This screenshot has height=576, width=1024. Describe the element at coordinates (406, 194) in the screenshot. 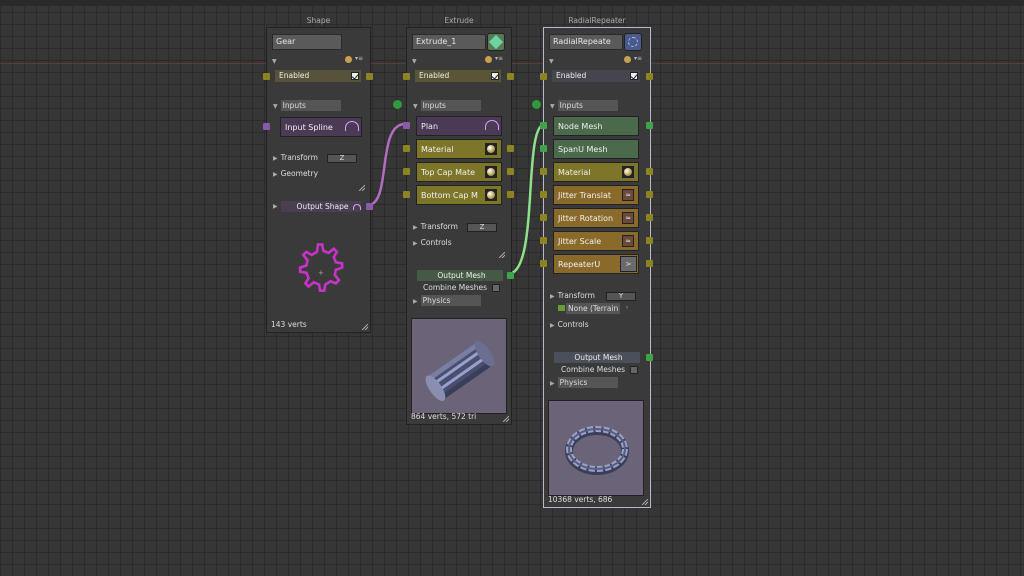

I see `bottom-cap-in-port` at that location.